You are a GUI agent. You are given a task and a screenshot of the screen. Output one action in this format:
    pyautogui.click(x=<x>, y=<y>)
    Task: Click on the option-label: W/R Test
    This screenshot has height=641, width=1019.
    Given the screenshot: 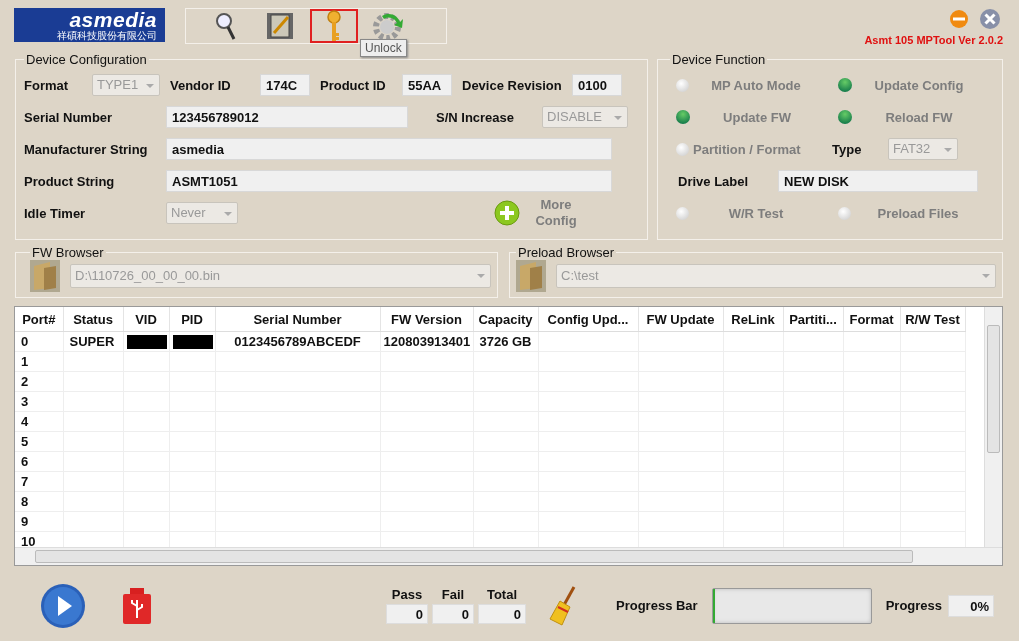 What is the action you would take?
    pyautogui.click(x=756, y=213)
    